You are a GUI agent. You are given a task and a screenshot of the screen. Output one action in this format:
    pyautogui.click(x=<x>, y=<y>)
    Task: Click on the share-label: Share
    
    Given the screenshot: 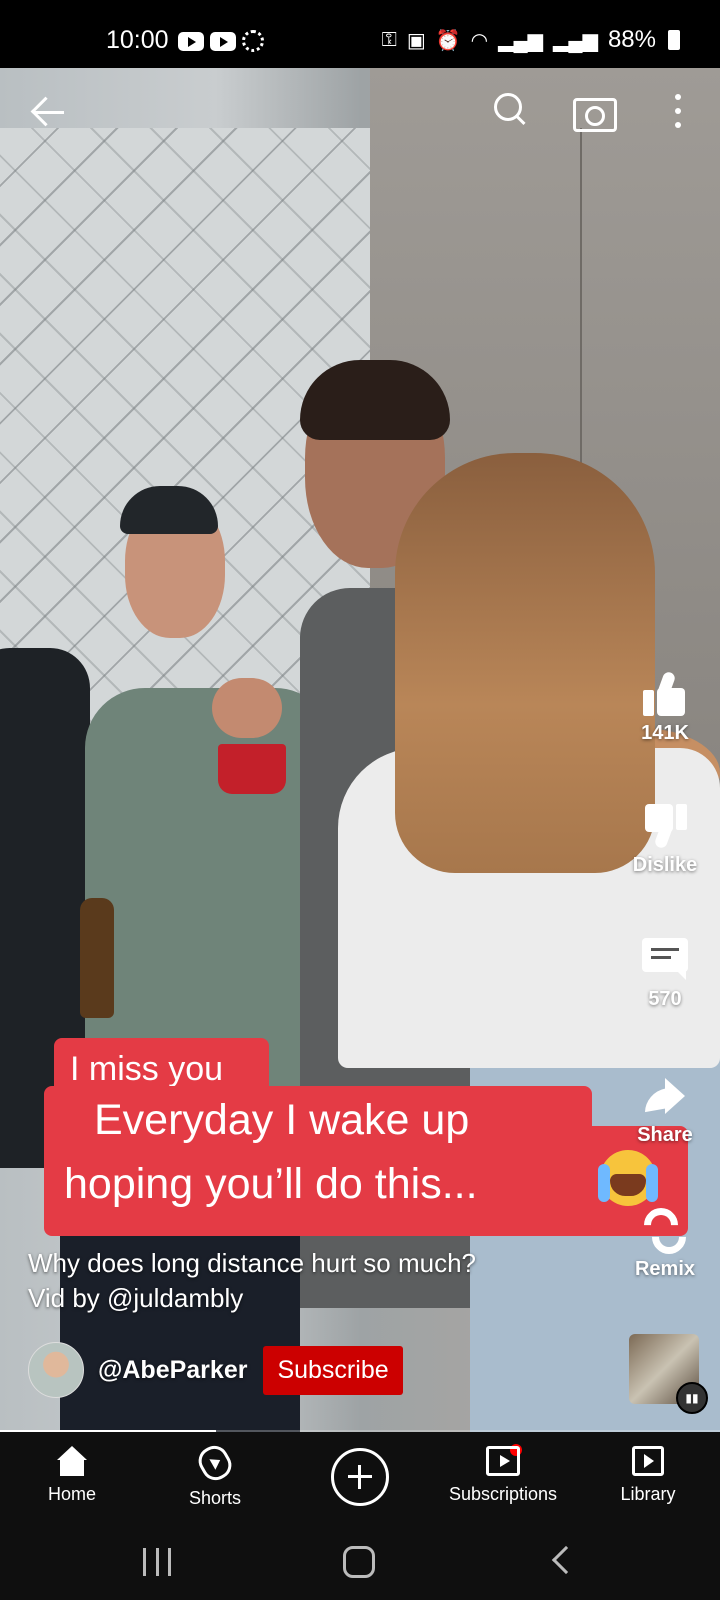 What is the action you would take?
    pyautogui.click(x=665, y=1135)
    